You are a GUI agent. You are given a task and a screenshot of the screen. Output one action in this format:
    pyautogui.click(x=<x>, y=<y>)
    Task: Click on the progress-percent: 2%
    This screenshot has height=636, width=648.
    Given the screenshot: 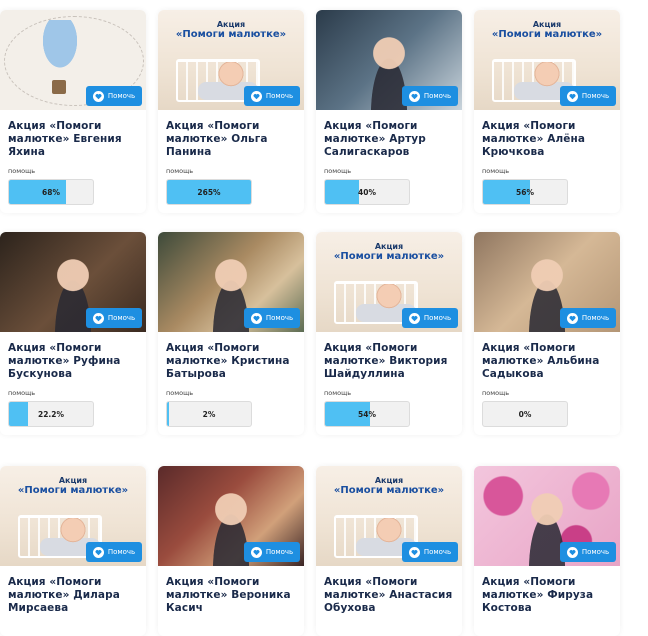 What is the action you would take?
    pyautogui.click(x=209, y=414)
    